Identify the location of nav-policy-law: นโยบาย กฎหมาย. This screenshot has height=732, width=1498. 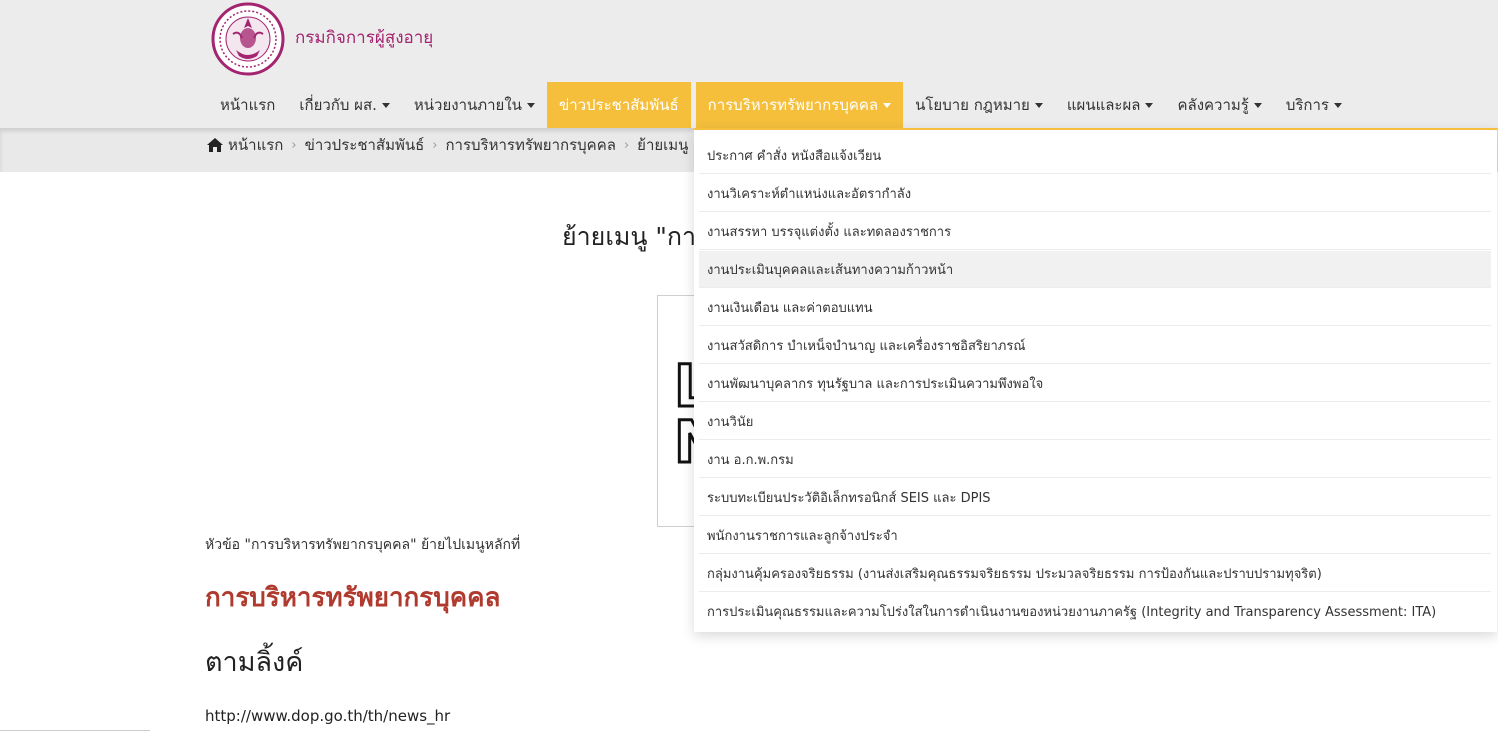
(979, 105).